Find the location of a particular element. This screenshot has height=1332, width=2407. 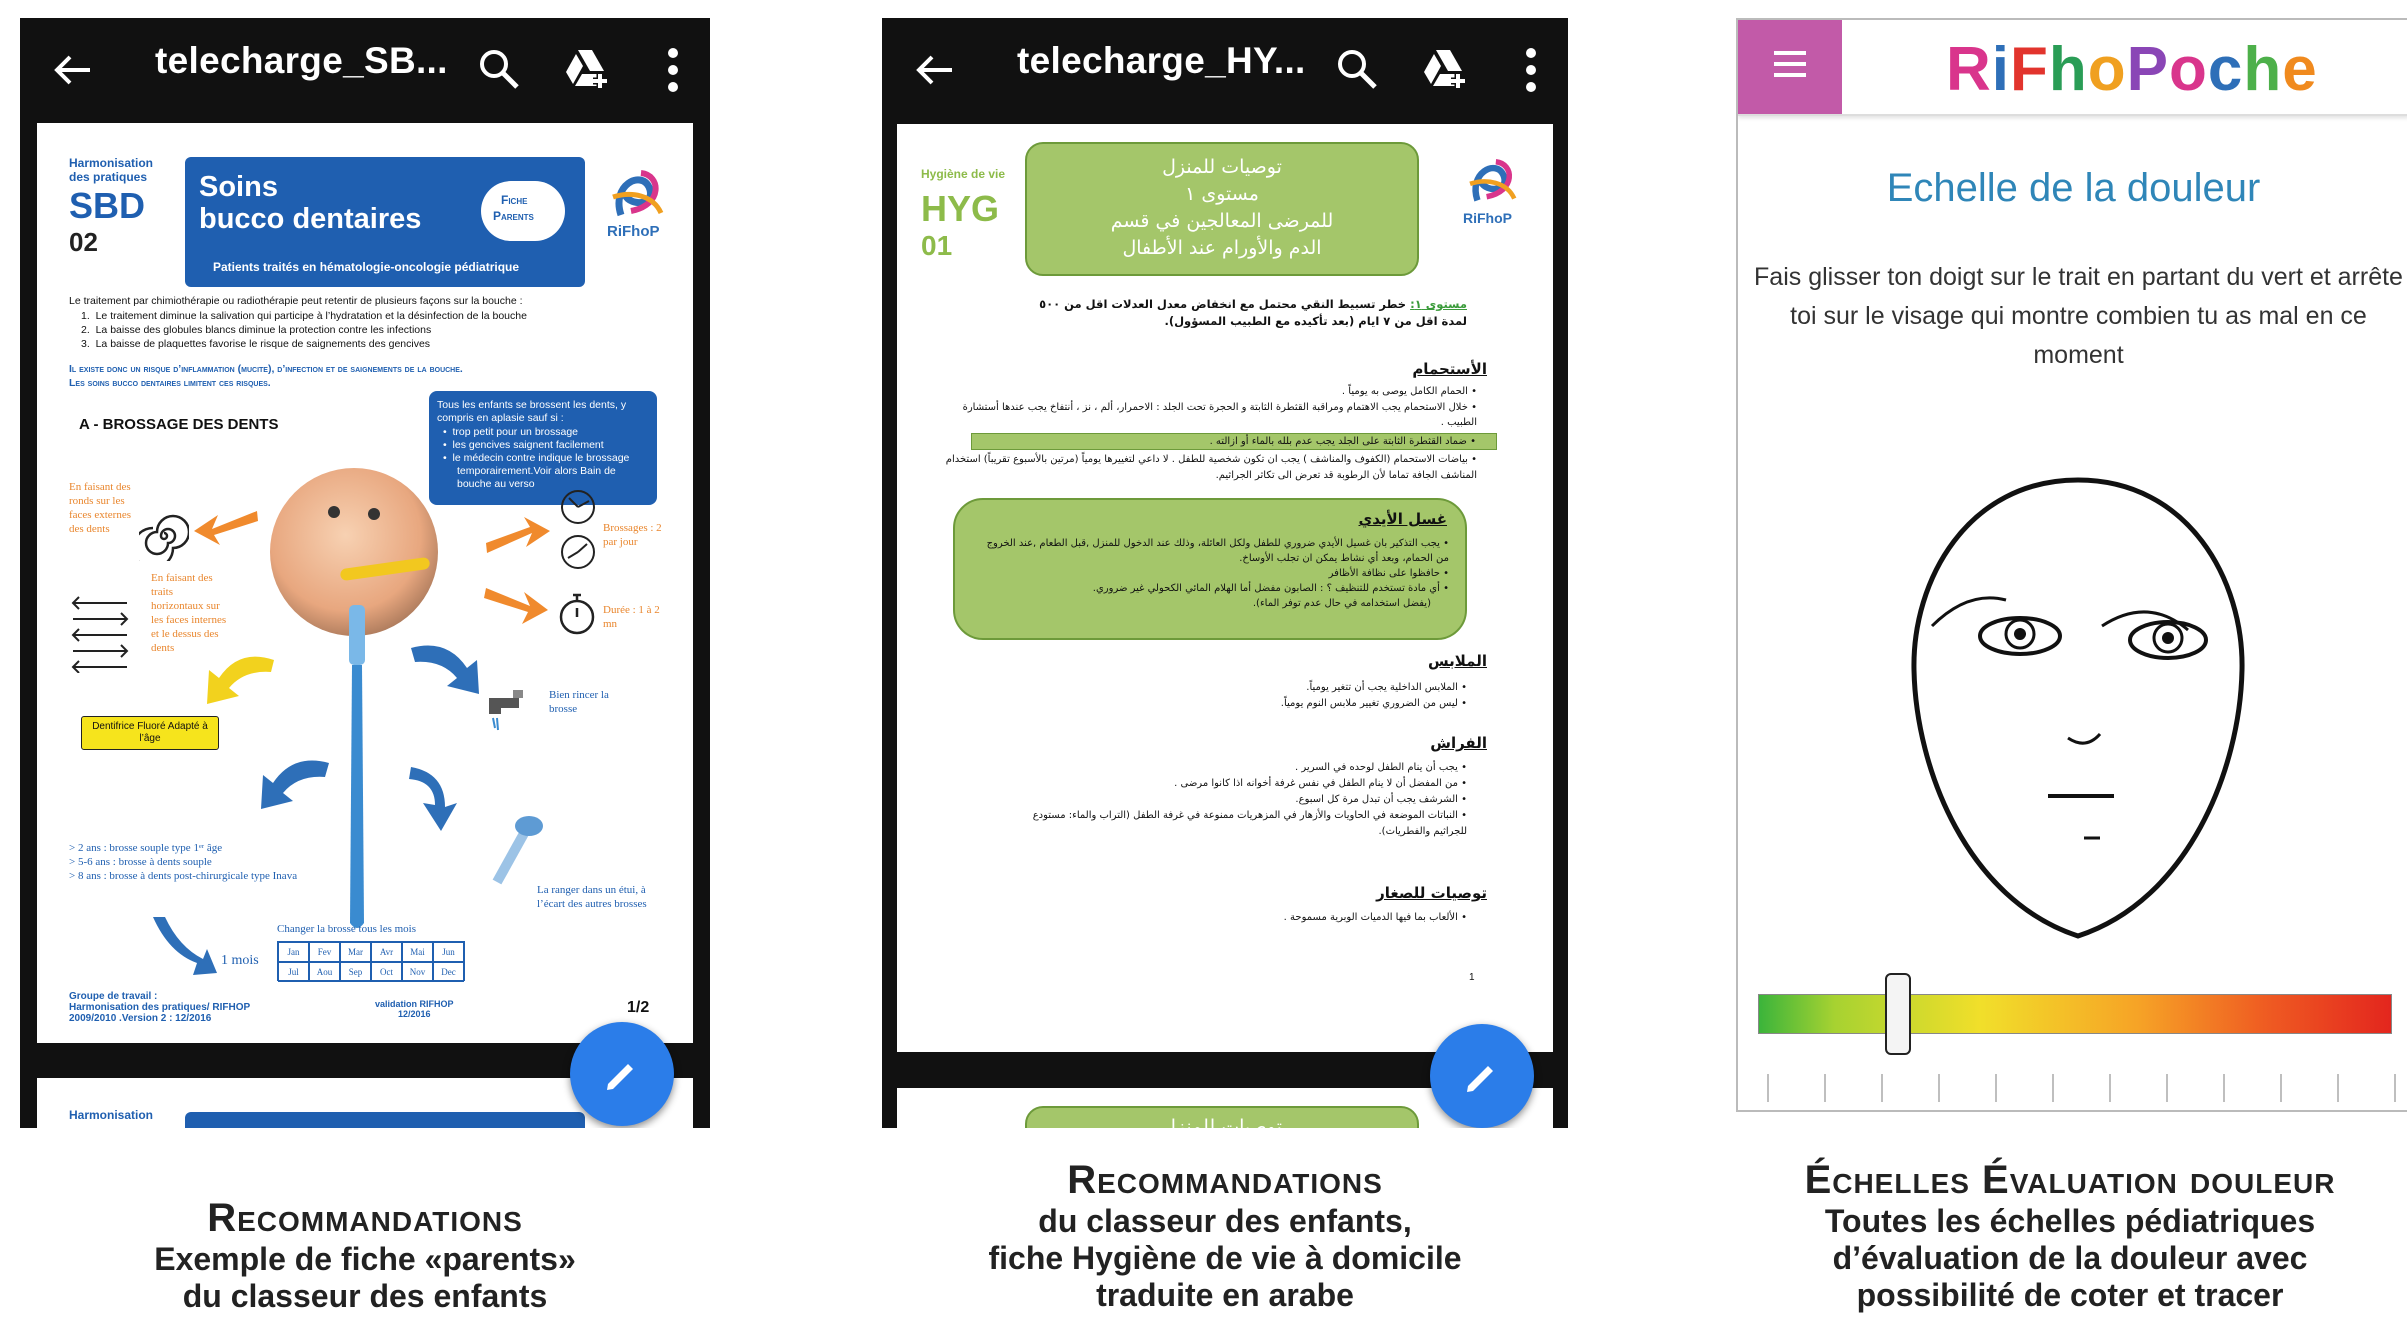

logo-letter: c is located at coordinates (2225, 69).